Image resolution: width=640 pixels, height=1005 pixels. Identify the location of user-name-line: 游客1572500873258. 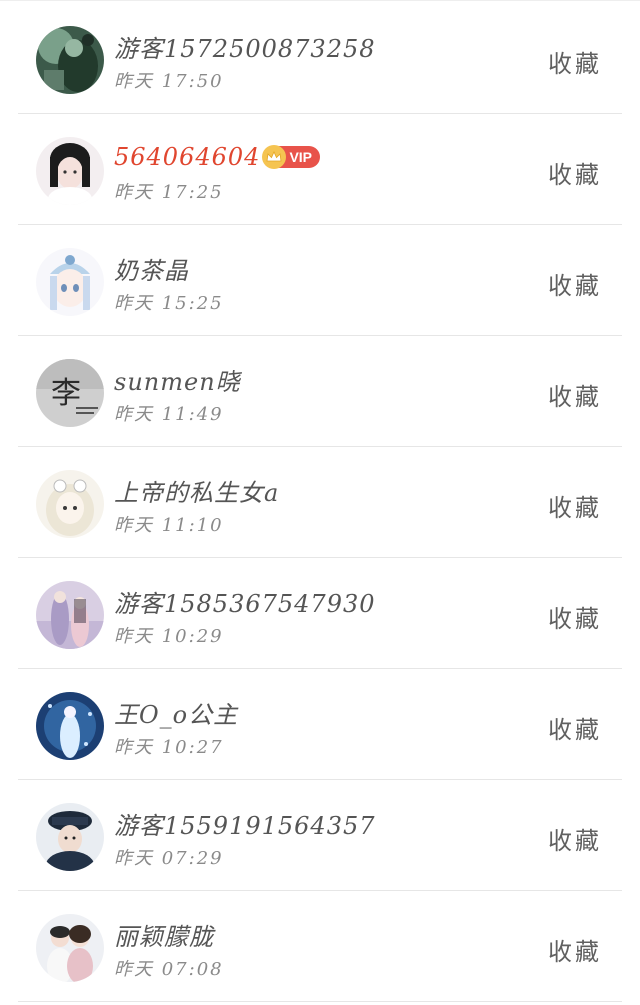
(245, 46).